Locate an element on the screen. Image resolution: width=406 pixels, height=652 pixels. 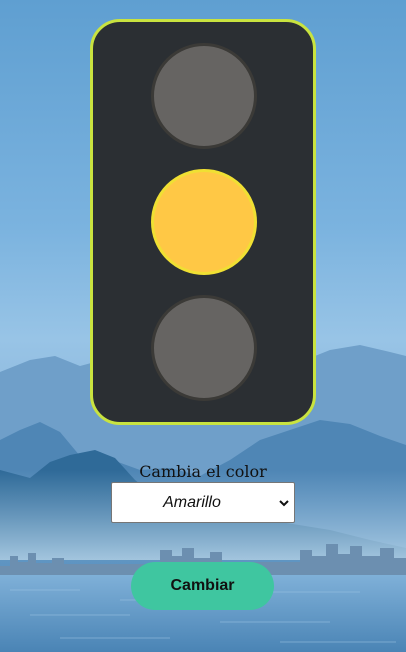
color-label: Cambia el color is located at coordinates (203, 471).